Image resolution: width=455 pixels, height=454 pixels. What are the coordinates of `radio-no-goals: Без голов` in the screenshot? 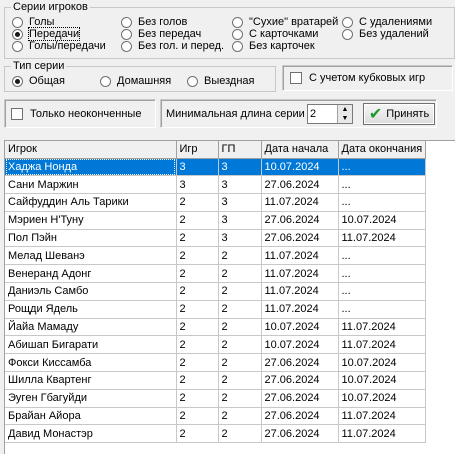 It's located at (154, 22).